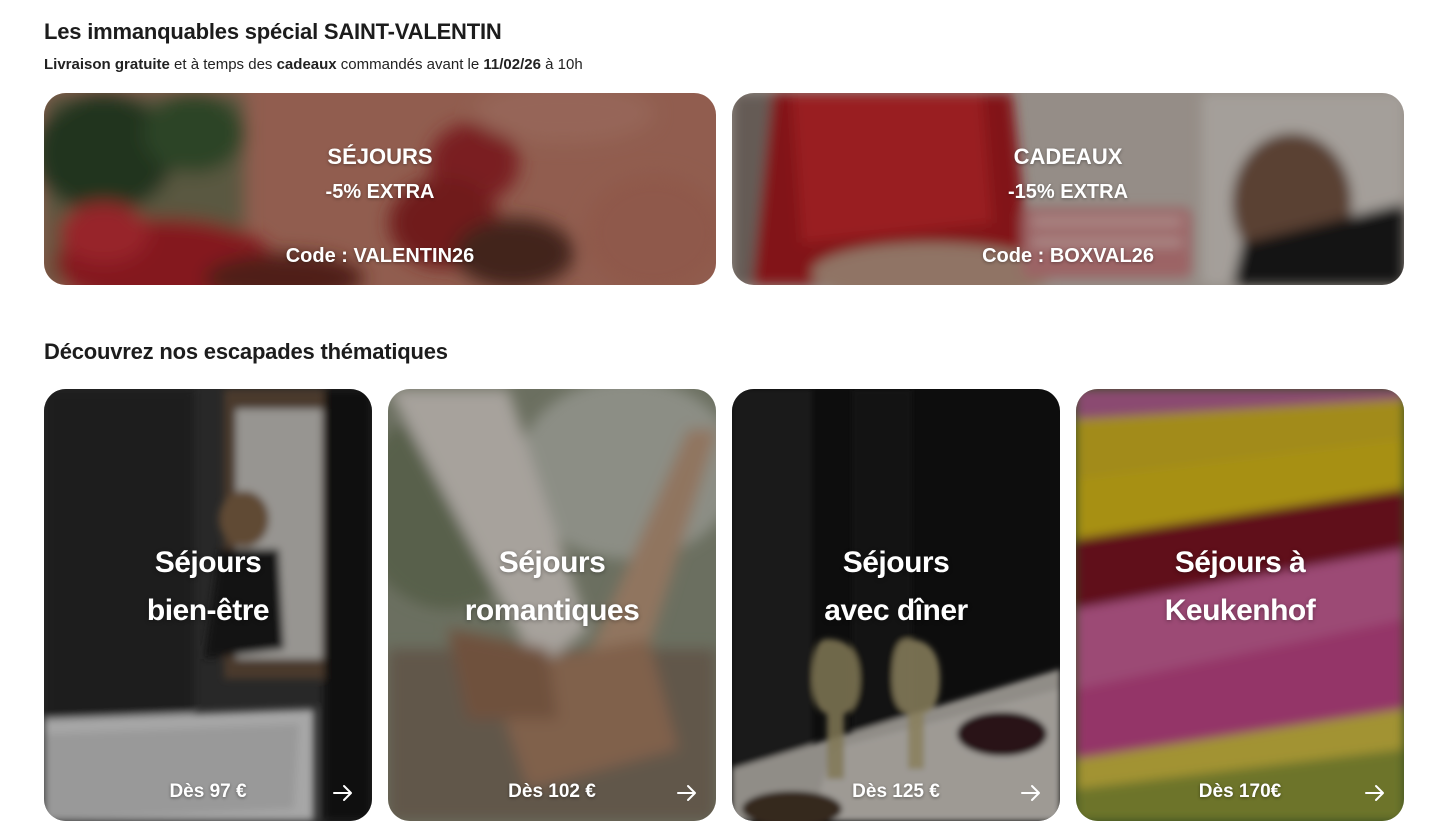  What do you see at coordinates (410, 64) in the screenshot?
I see `subtitle-text-2: commandés avant le` at bounding box center [410, 64].